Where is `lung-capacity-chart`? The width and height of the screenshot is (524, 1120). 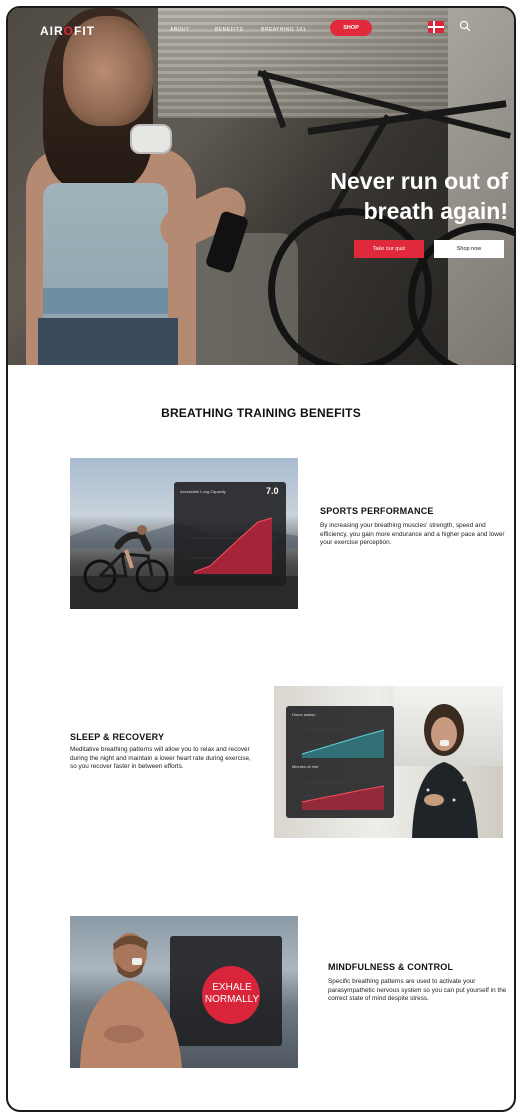
lung-capacity-chart is located at coordinates (233, 545).